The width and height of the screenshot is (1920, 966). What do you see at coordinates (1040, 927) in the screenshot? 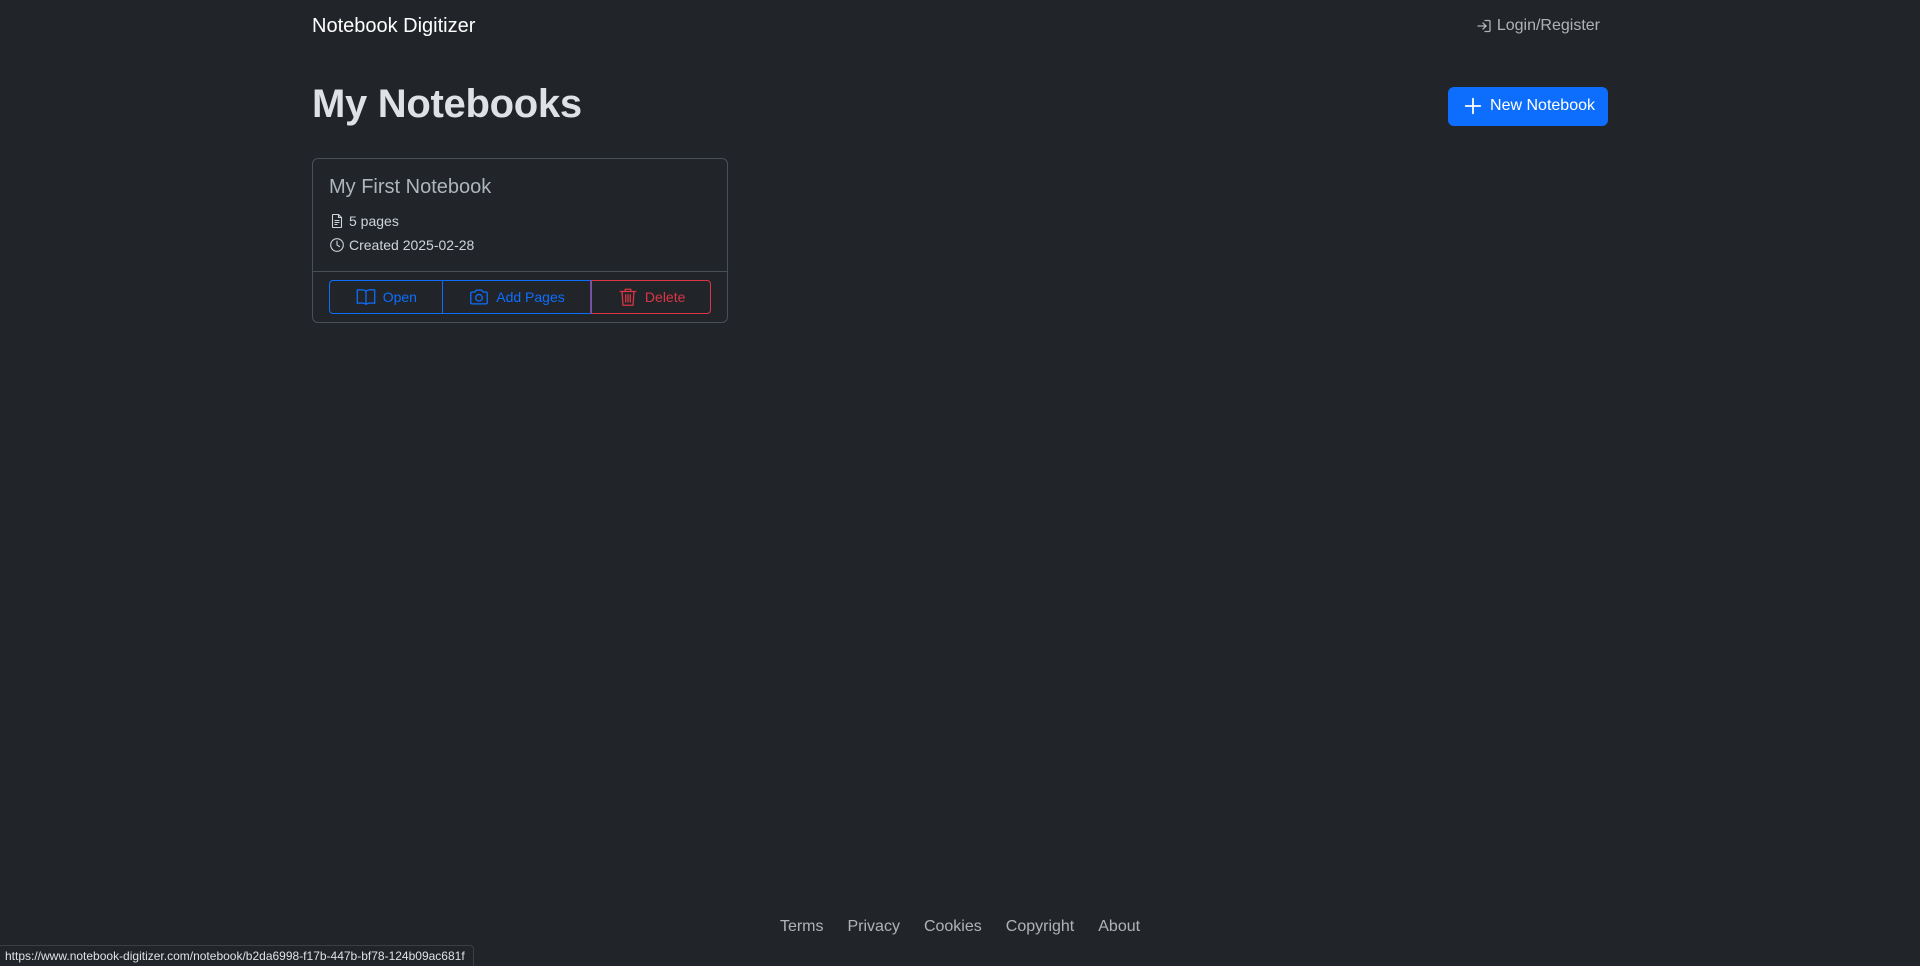
I see `footer-link-copyright: Copyright` at bounding box center [1040, 927].